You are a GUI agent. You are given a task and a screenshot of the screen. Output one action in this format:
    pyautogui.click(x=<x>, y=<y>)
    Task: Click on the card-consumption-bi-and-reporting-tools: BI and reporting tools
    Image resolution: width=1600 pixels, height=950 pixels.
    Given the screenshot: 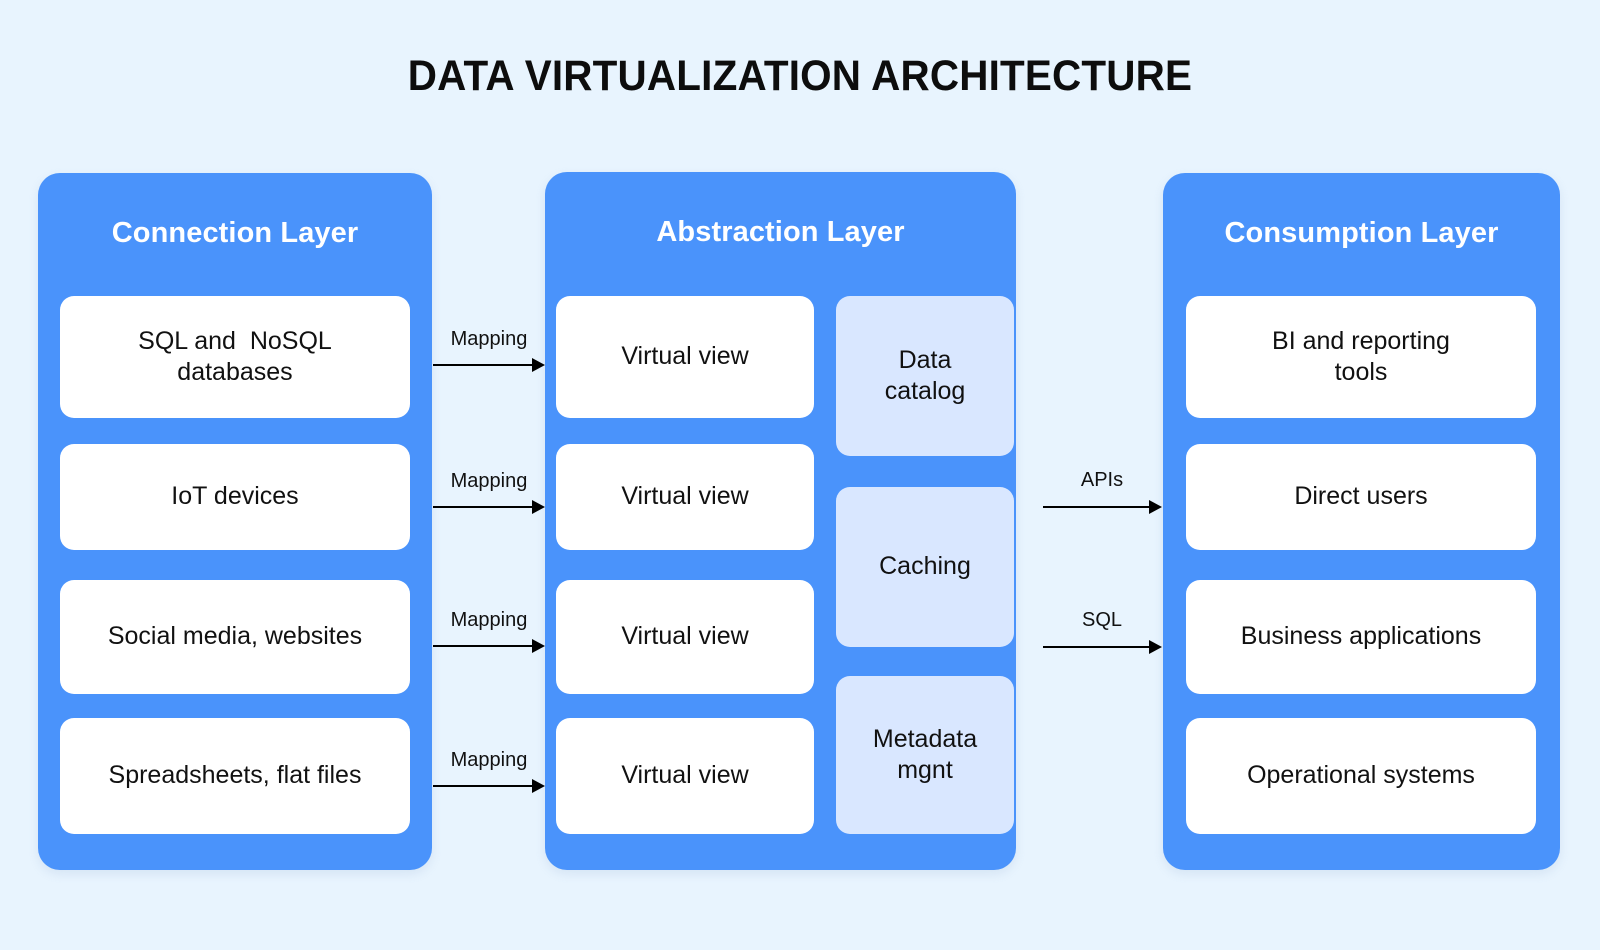 What is the action you would take?
    pyautogui.click(x=1361, y=357)
    